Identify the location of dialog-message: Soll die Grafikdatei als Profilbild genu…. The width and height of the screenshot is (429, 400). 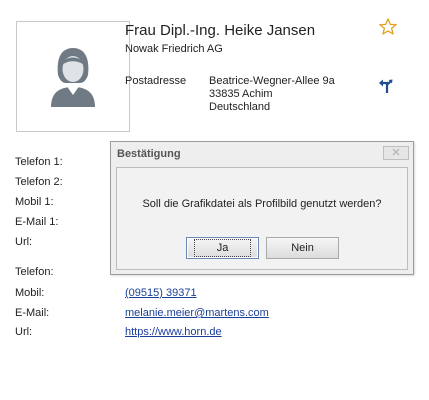
(262, 204).